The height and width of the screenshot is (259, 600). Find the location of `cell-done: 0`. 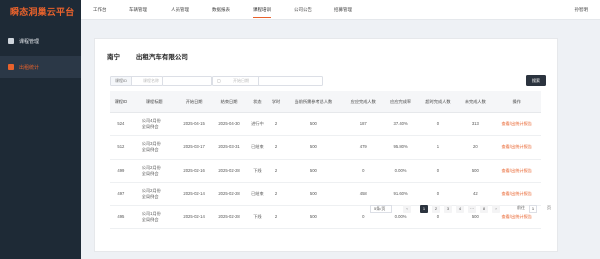

cell-done: 0 is located at coordinates (363, 171).